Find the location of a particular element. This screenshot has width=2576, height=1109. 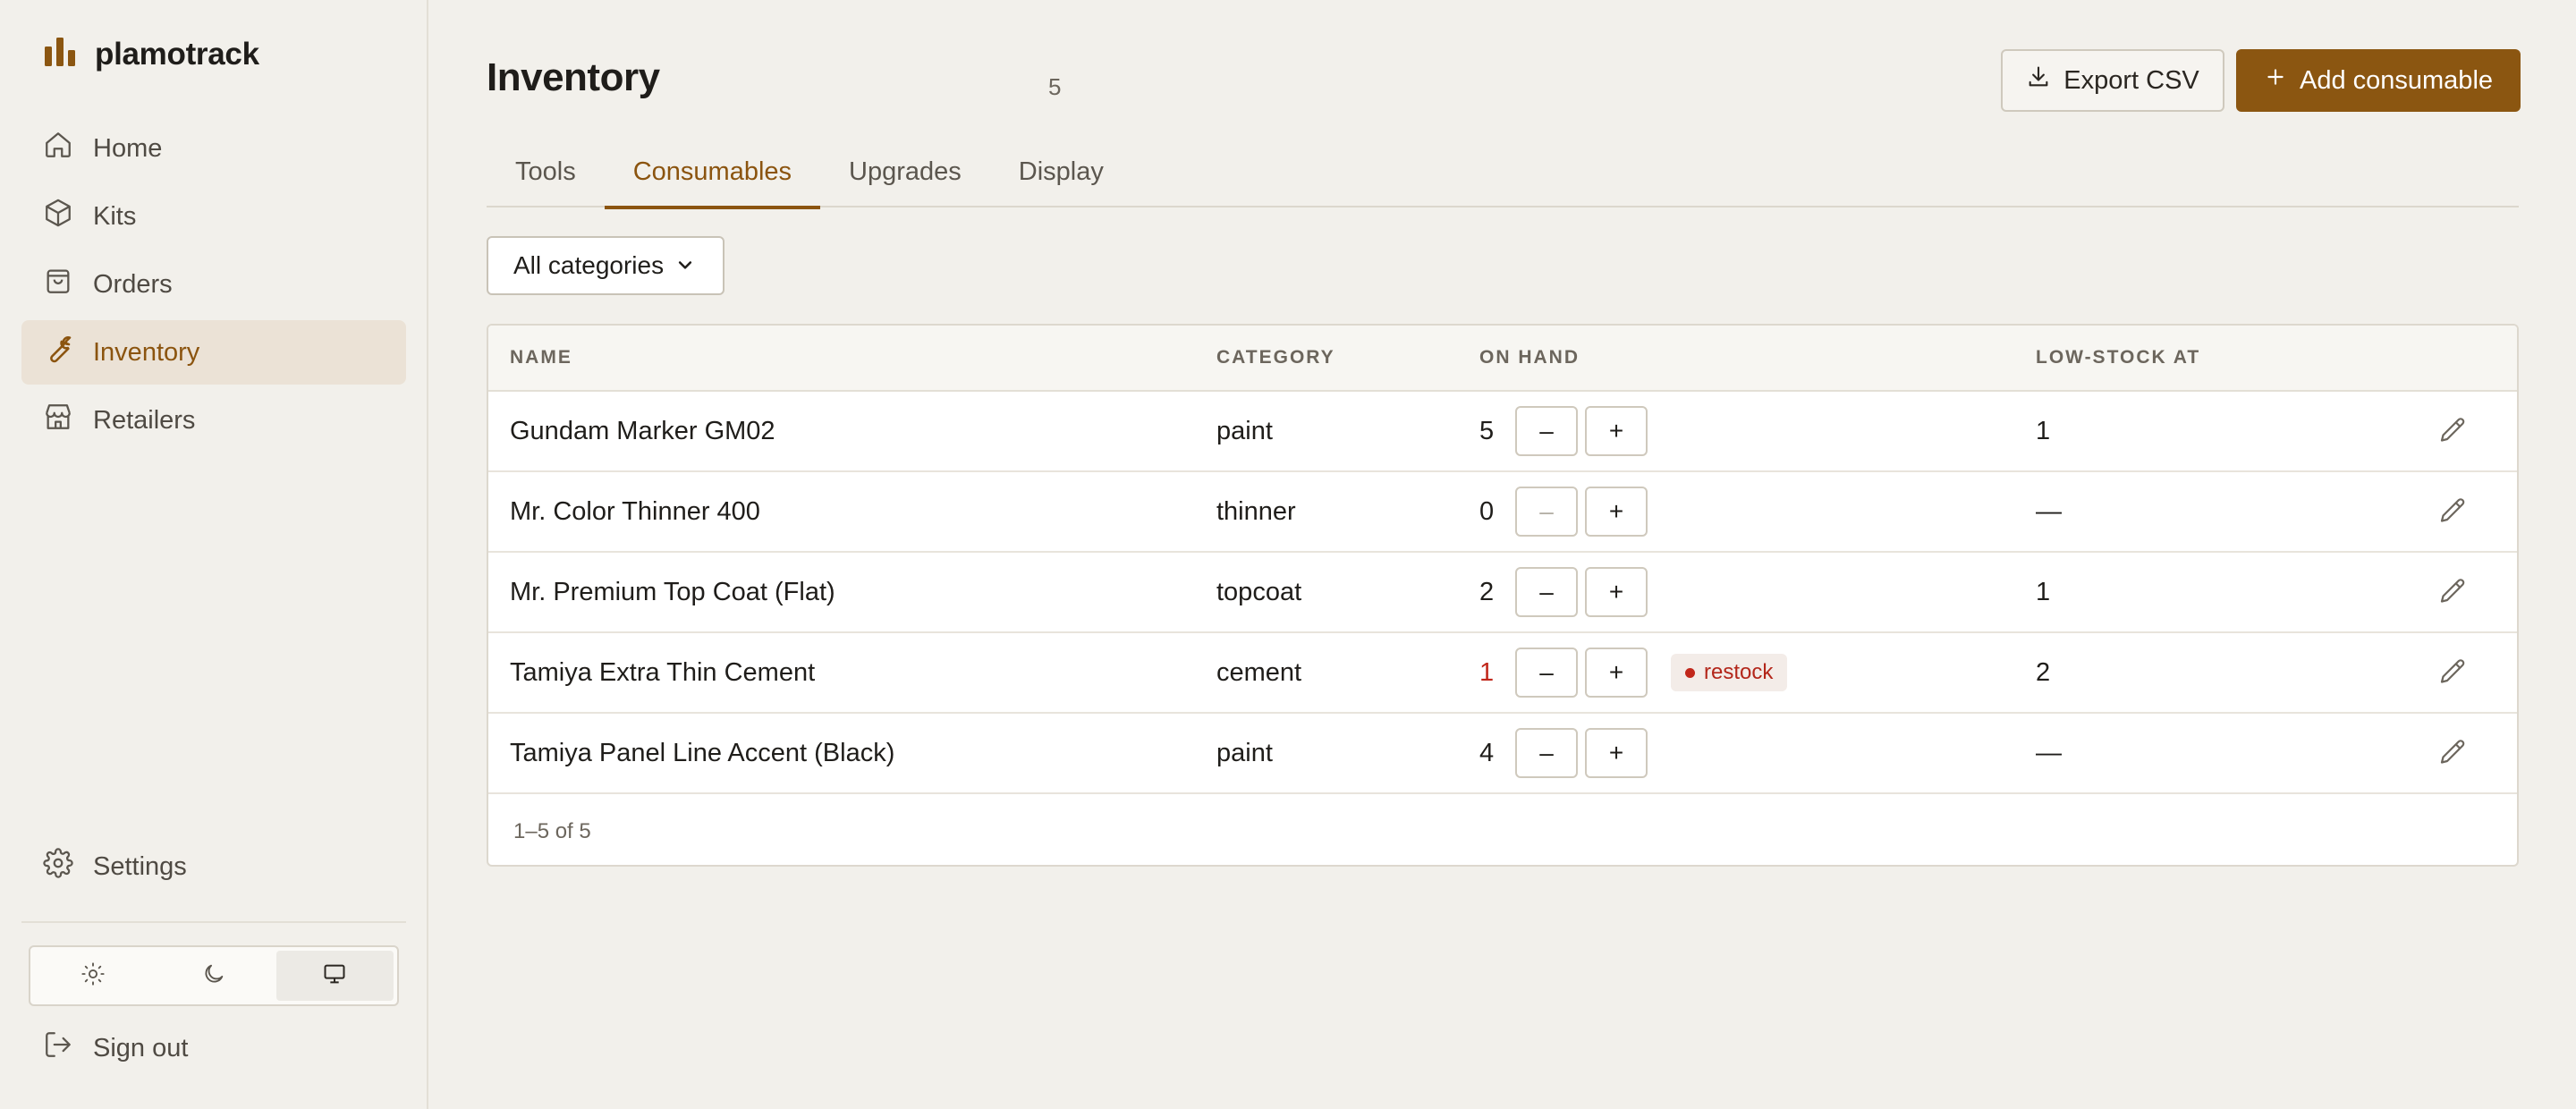

sidebar-item-retailers: Retailers is located at coordinates (213, 421).